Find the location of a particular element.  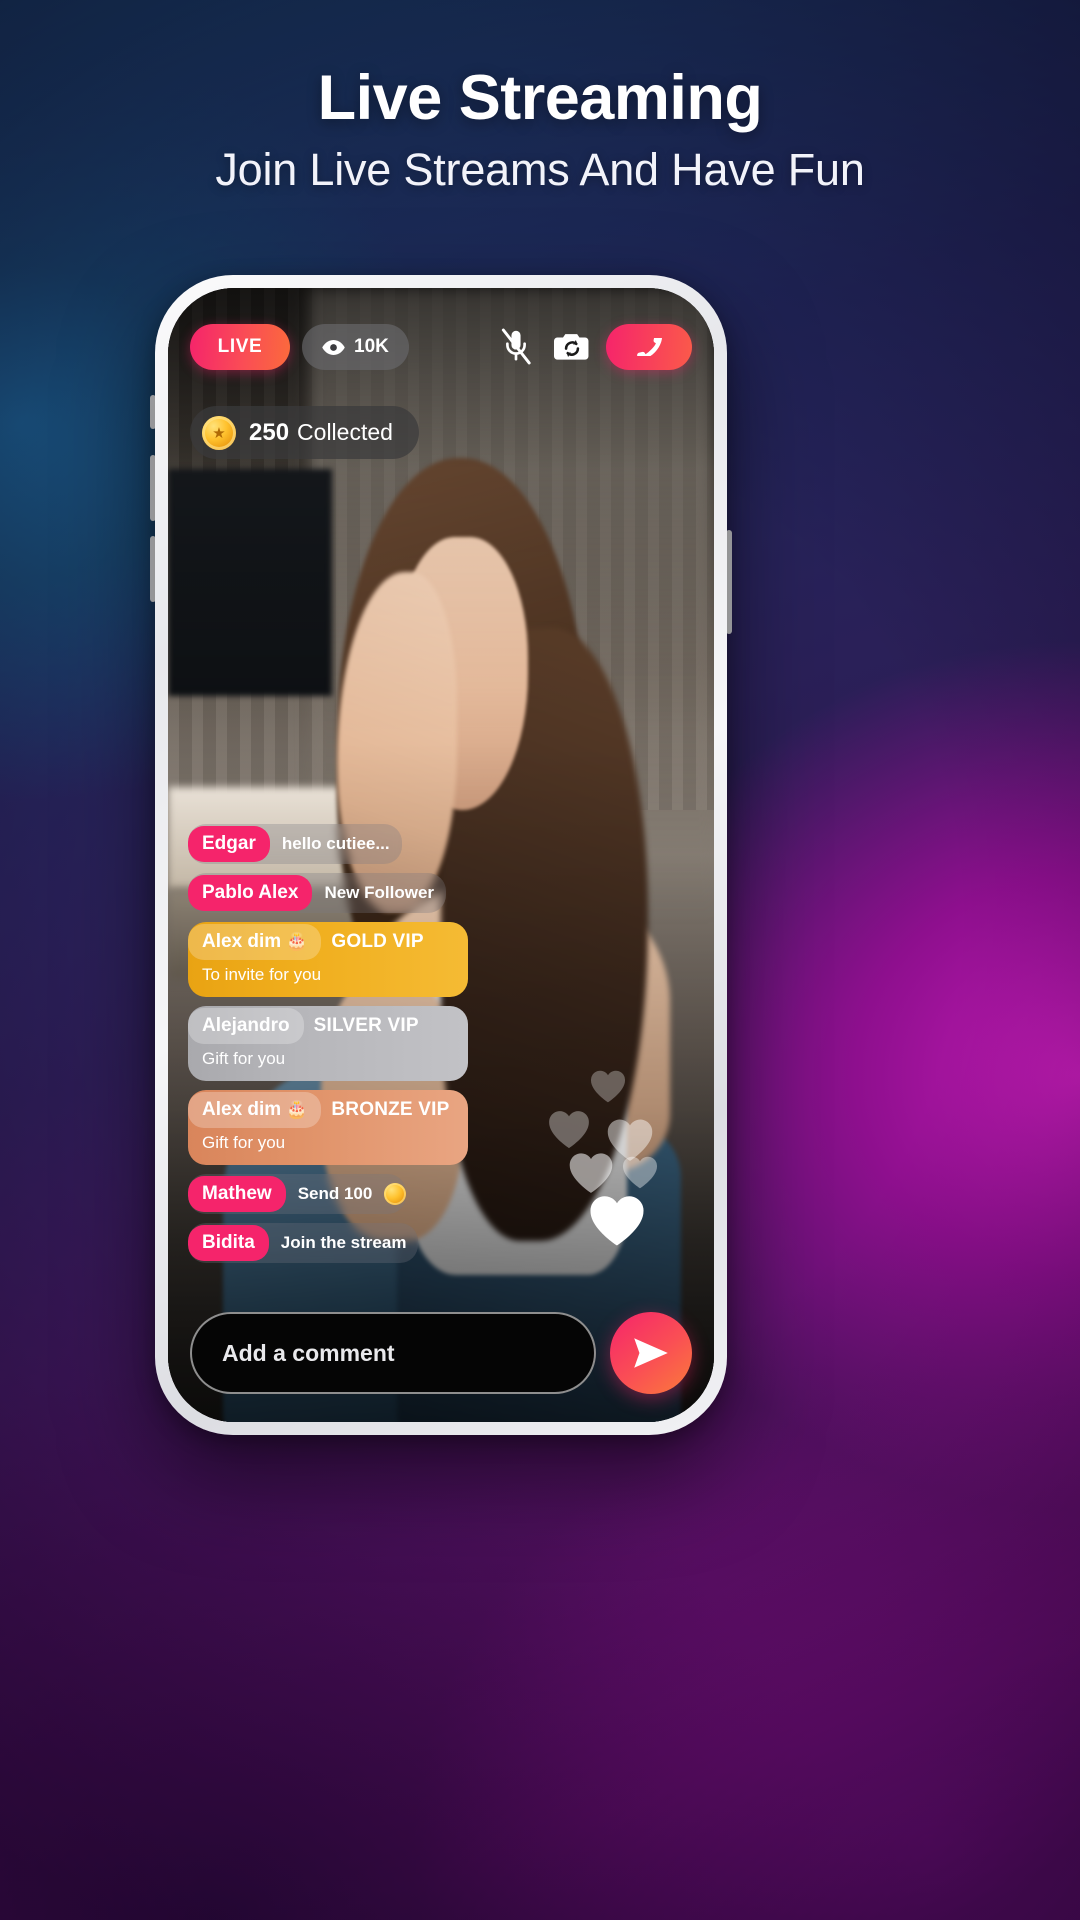

camera-flip-icon is located at coordinates (571, 347).